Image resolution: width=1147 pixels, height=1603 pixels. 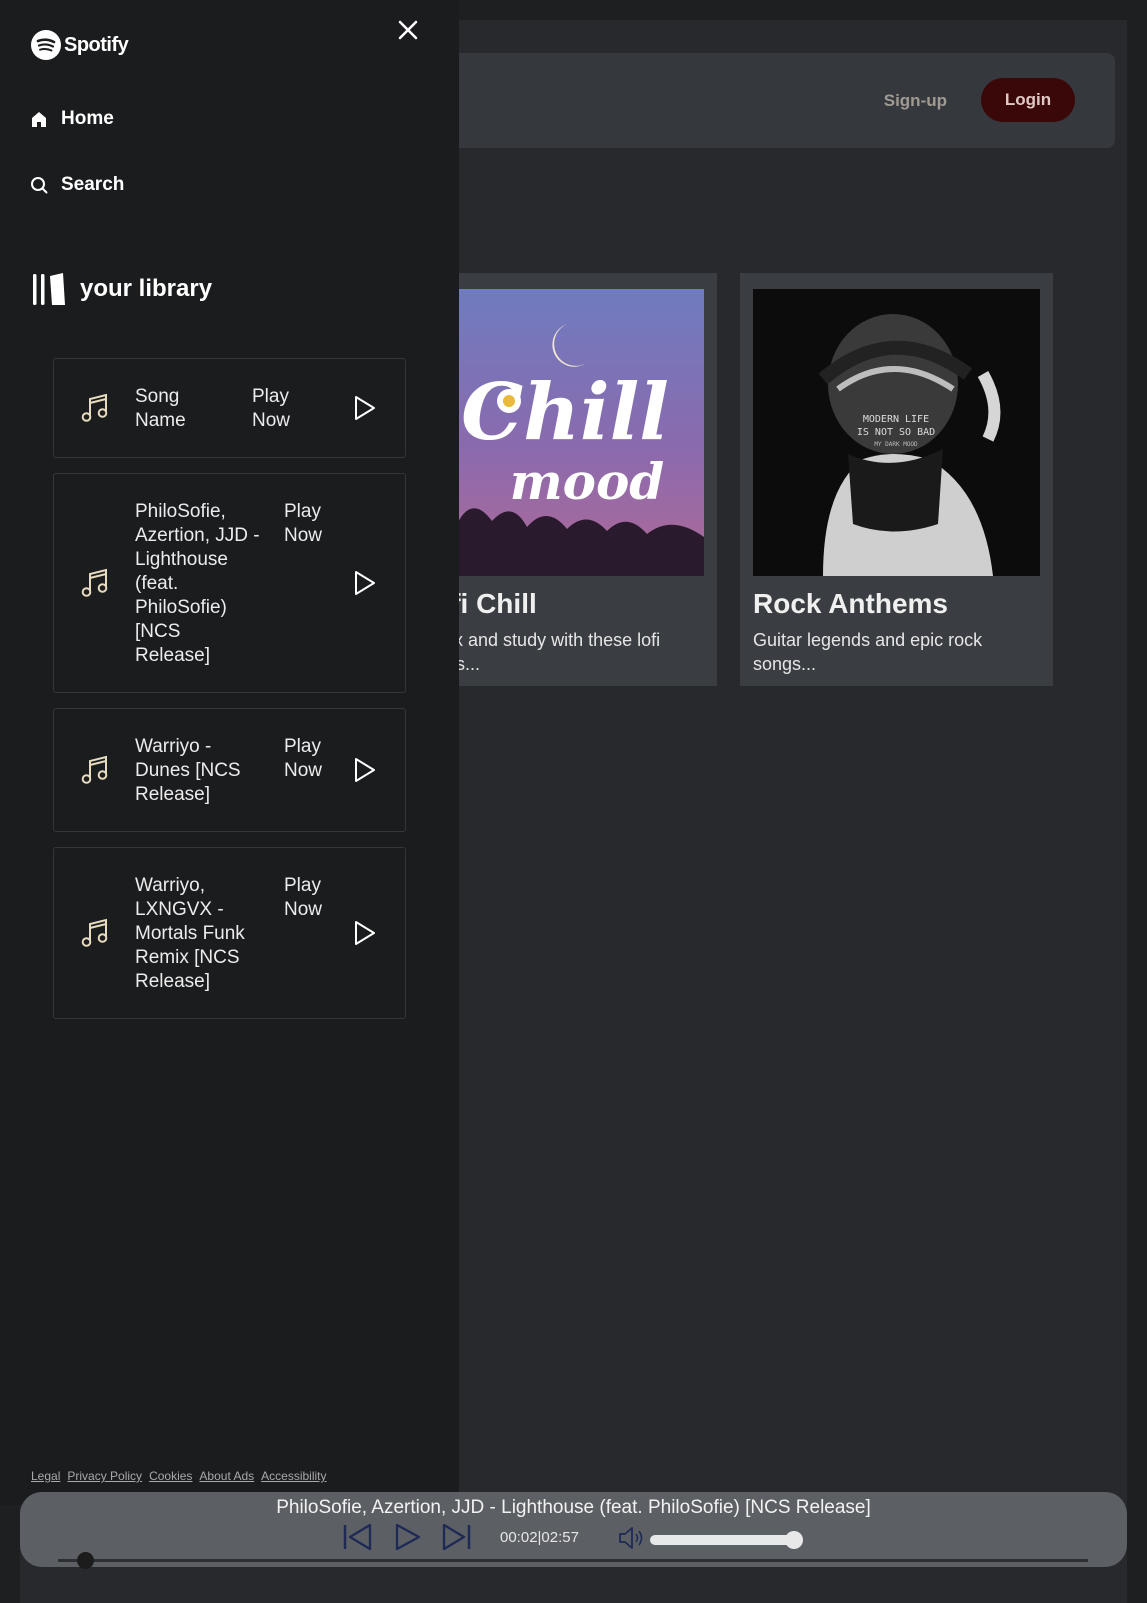 I want to click on playback-controls, so click(x=407, y=1537).